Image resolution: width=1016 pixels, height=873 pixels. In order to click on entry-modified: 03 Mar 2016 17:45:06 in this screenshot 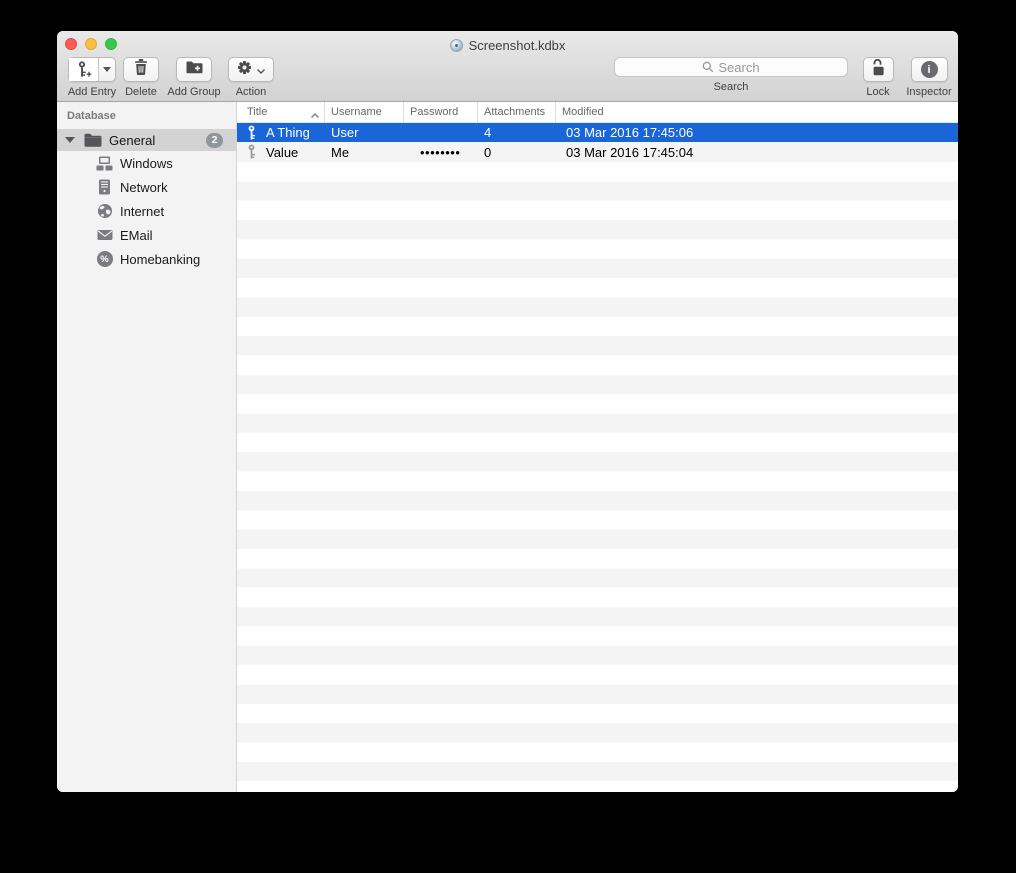, I will do `click(630, 133)`.